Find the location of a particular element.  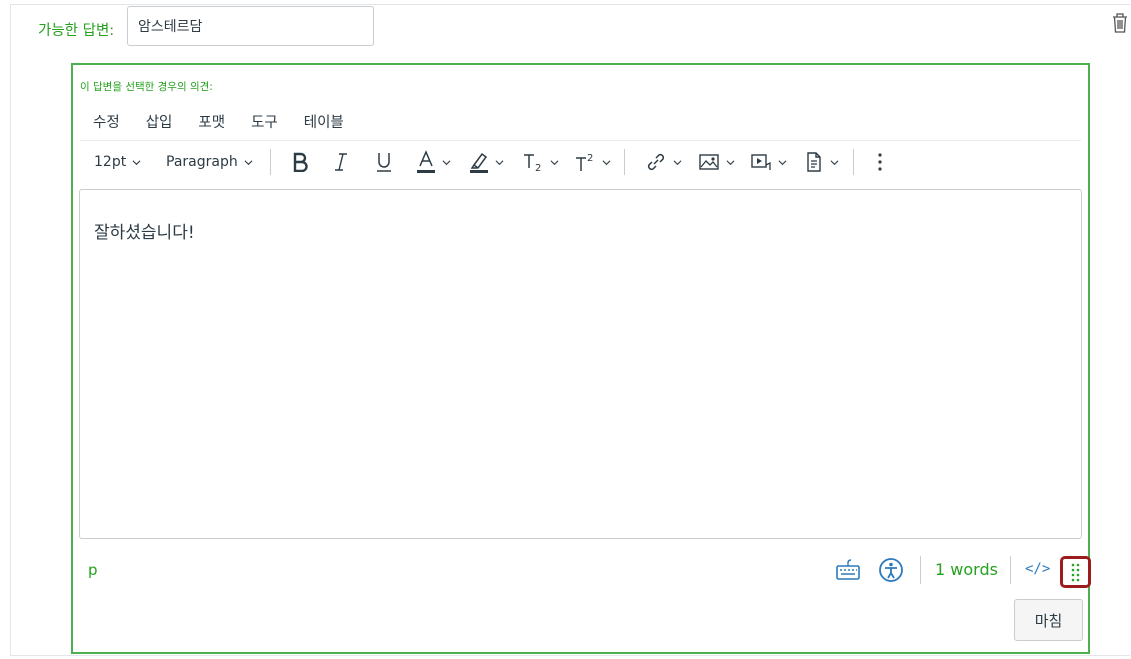

link-icon is located at coordinates (656, 162).